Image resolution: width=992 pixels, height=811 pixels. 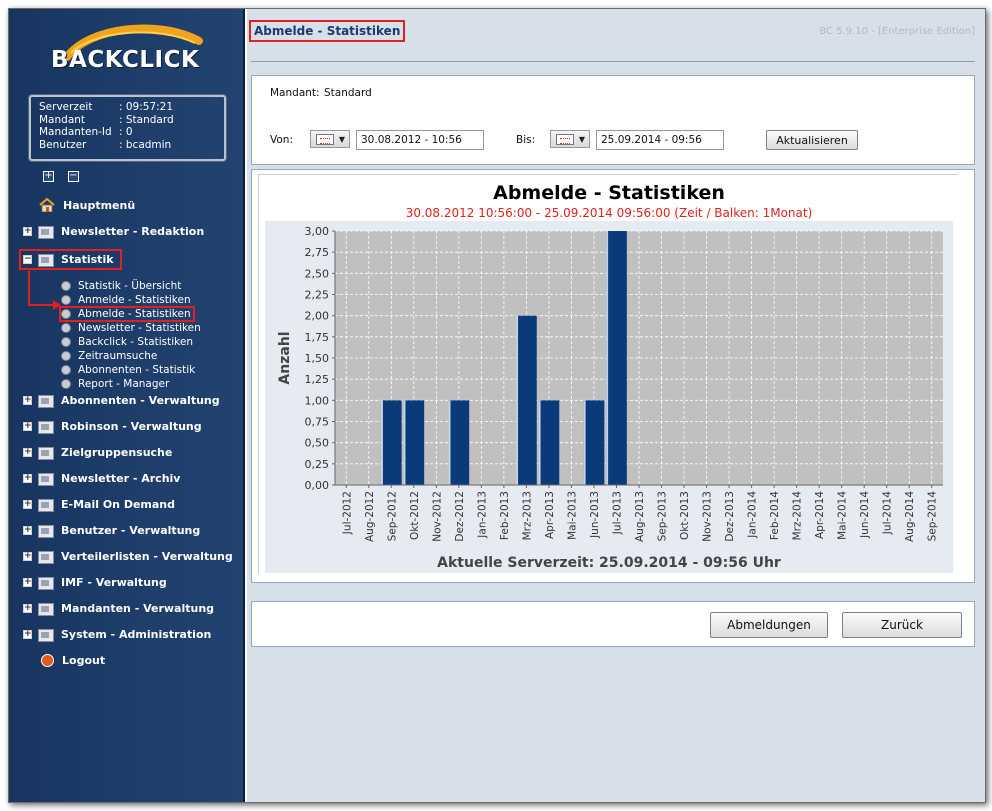 I want to click on x-tick-label: Mrz-2013, so click(x=527, y=515).